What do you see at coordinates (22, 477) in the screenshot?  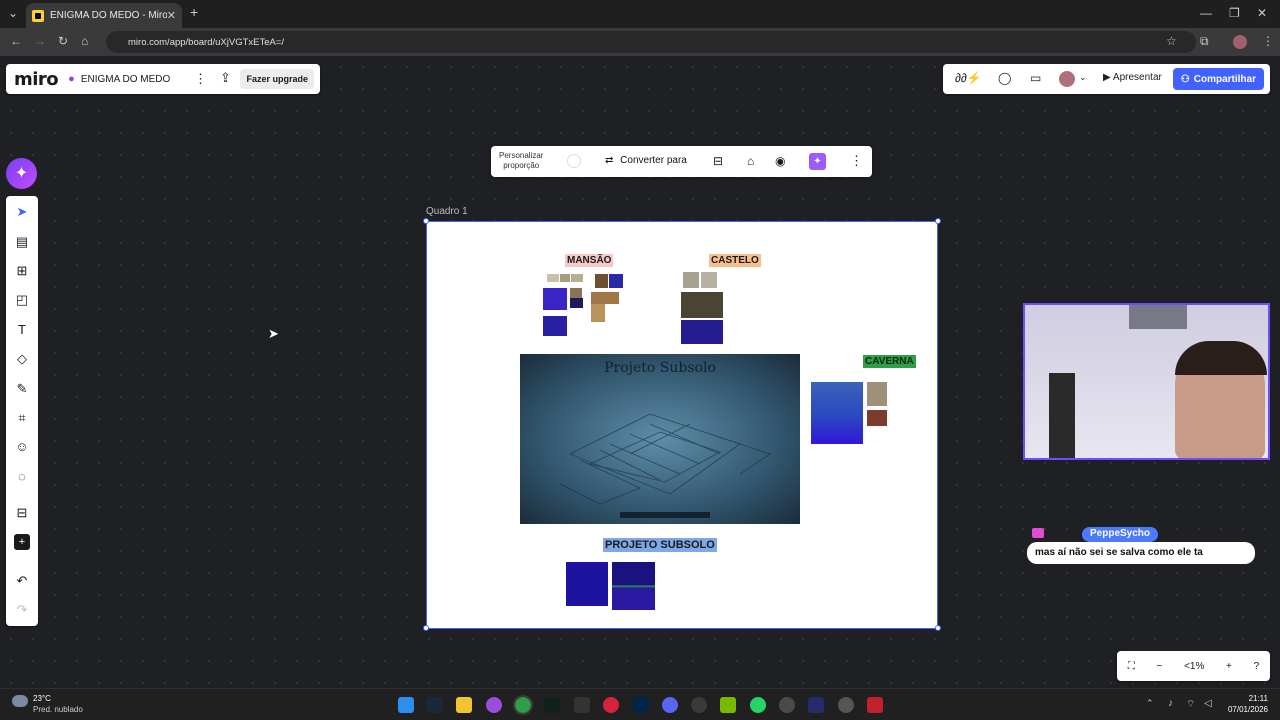 I see `comment-tool-icon: ◌` at bounding box center [22, 477].